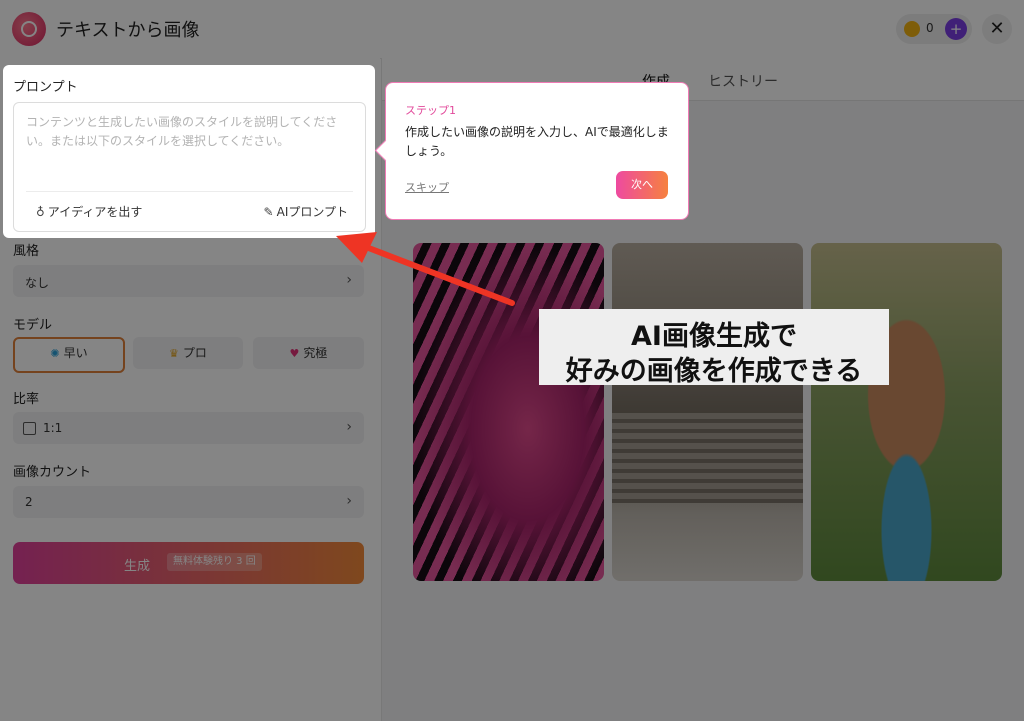 This screenshot has width=1024, height=721. I want to click on arrow-shaft, so click(439, 275).